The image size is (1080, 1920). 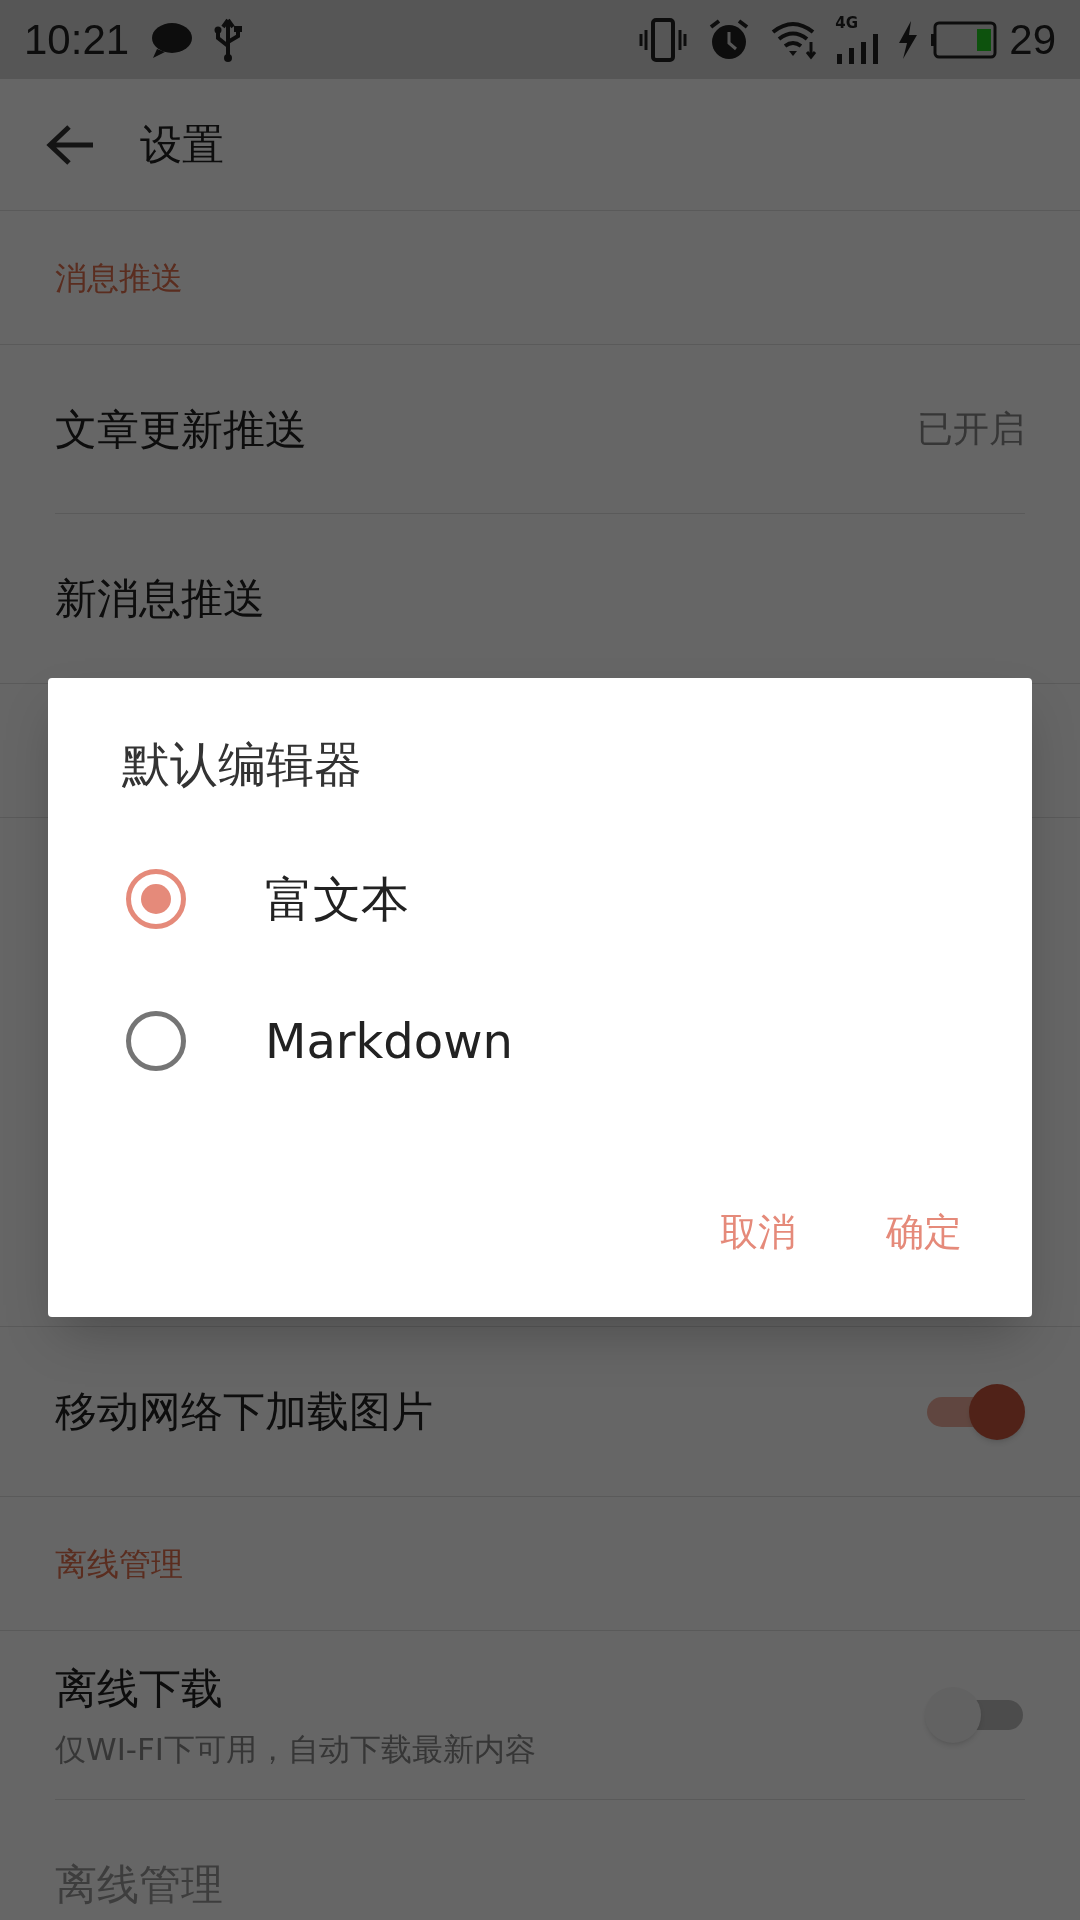 What do you see at coordinates (172, 39) in the screenshot?
I see `chat-bubble-icon` at bounding box center [172, 39].